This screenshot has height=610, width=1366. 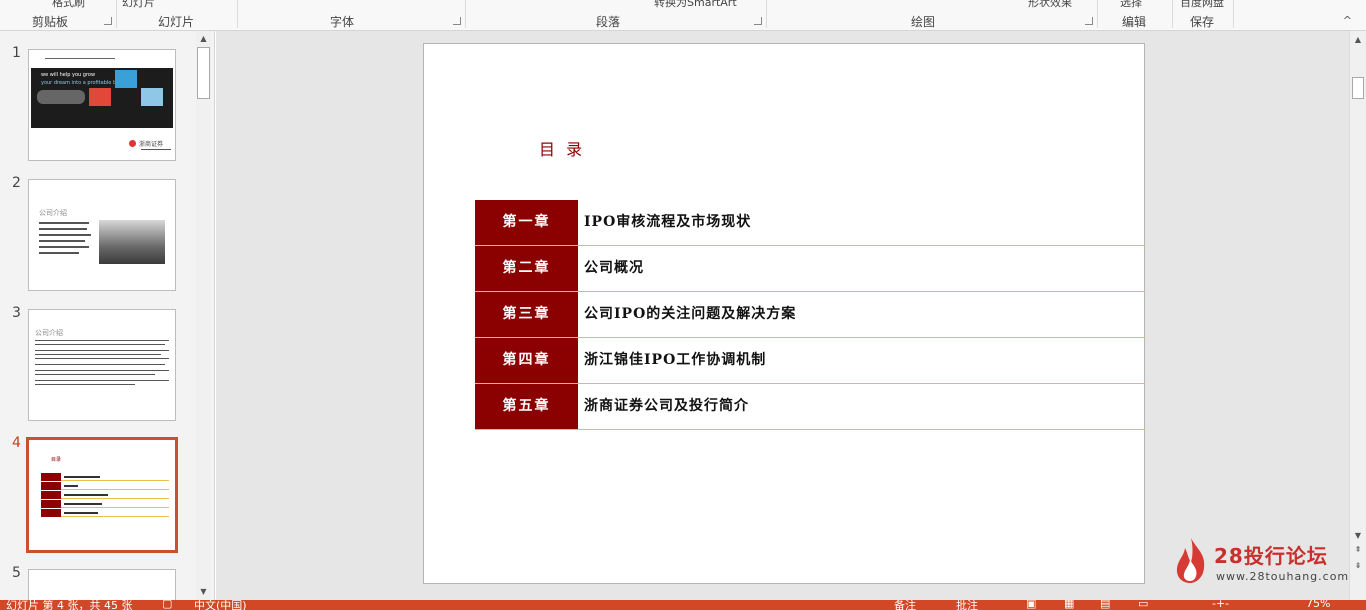 I want to click on collapse-ribbon-icon: ^, so click(x=1347, y=20).